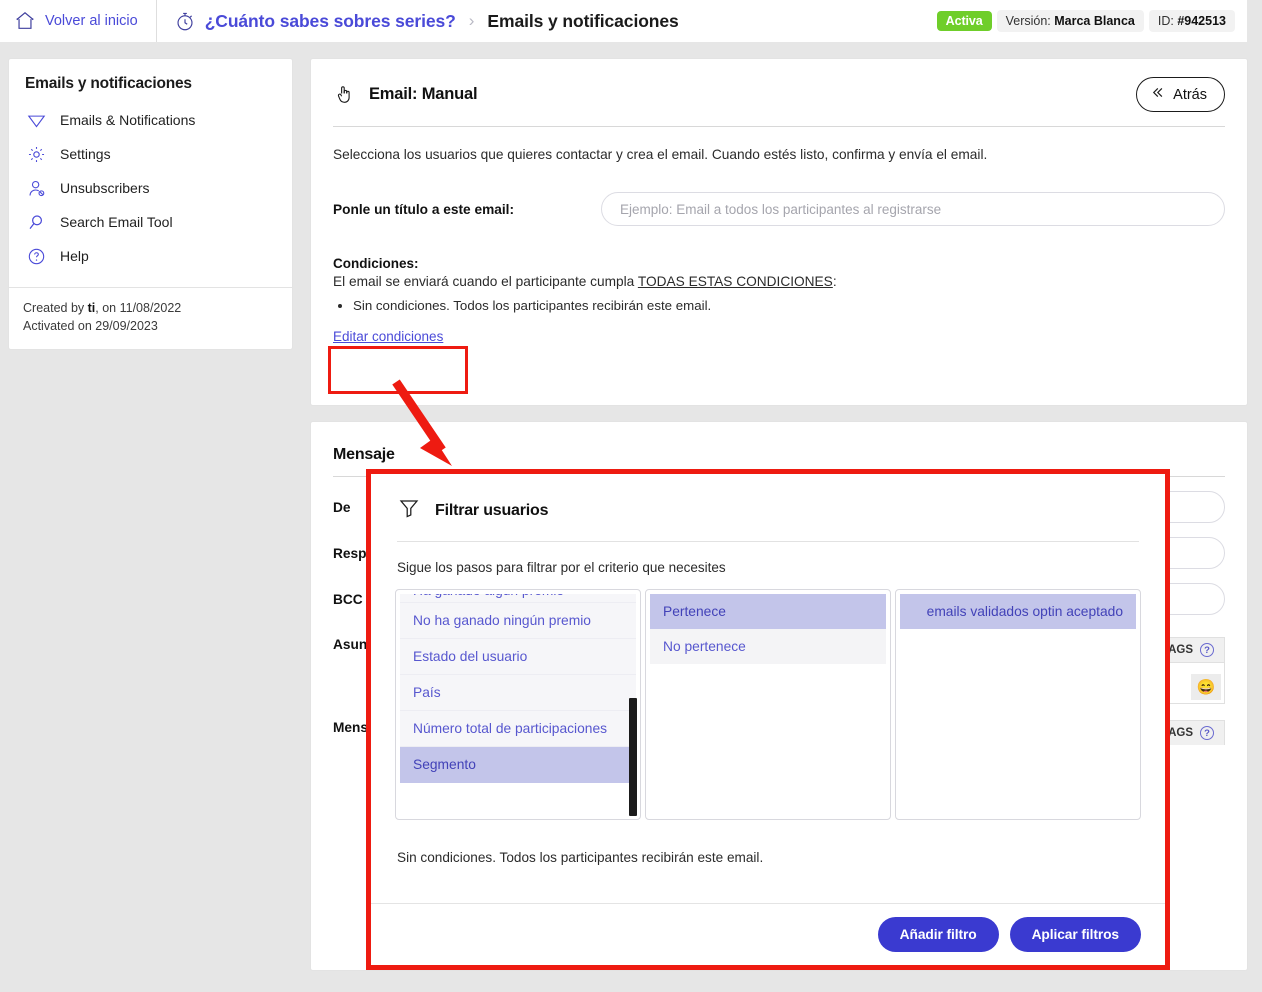 Image resolution: width=1262 pixels, height=992 pixels. What do you see at coordinates (36, 256) in the screenshot?
I see `question-circle-icon` at bounding box center [36, 256].